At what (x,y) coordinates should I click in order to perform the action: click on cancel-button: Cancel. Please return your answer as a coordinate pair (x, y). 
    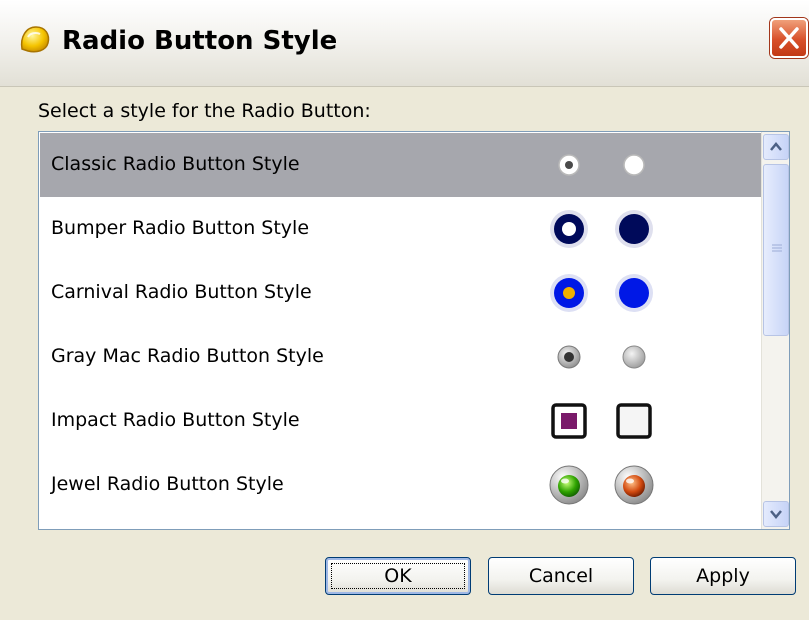
    Looking at the image, I should click on (561, 576).